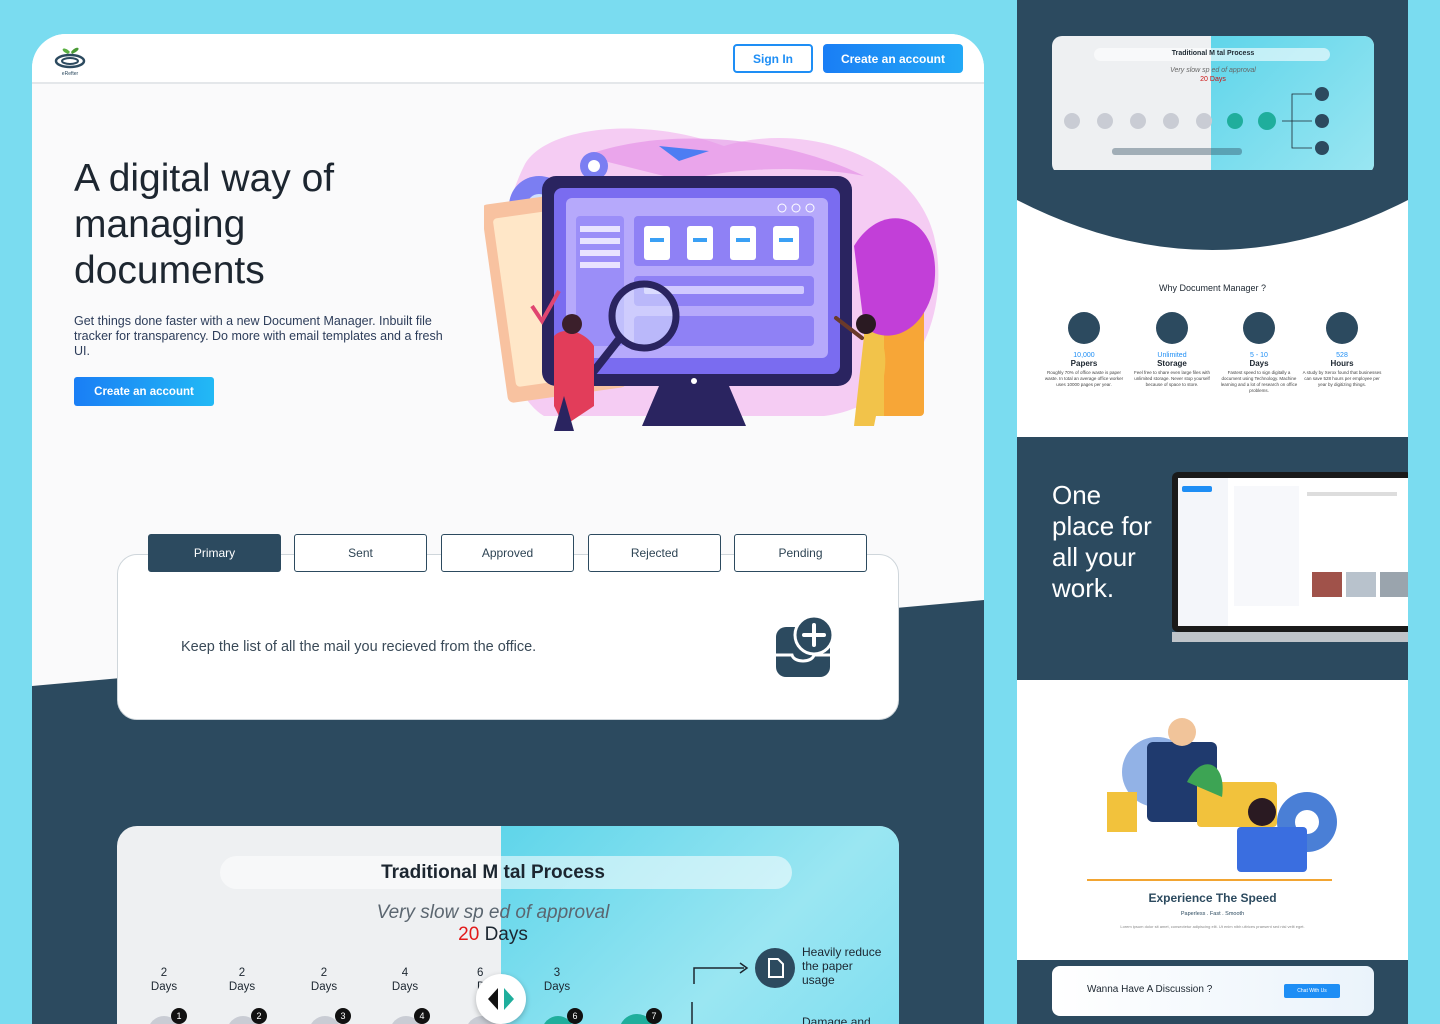 The height and width of the screenshot is (1024, 1440). I want to click on top-navbar: eRefter Sign In Create an account, so click(508, 59).